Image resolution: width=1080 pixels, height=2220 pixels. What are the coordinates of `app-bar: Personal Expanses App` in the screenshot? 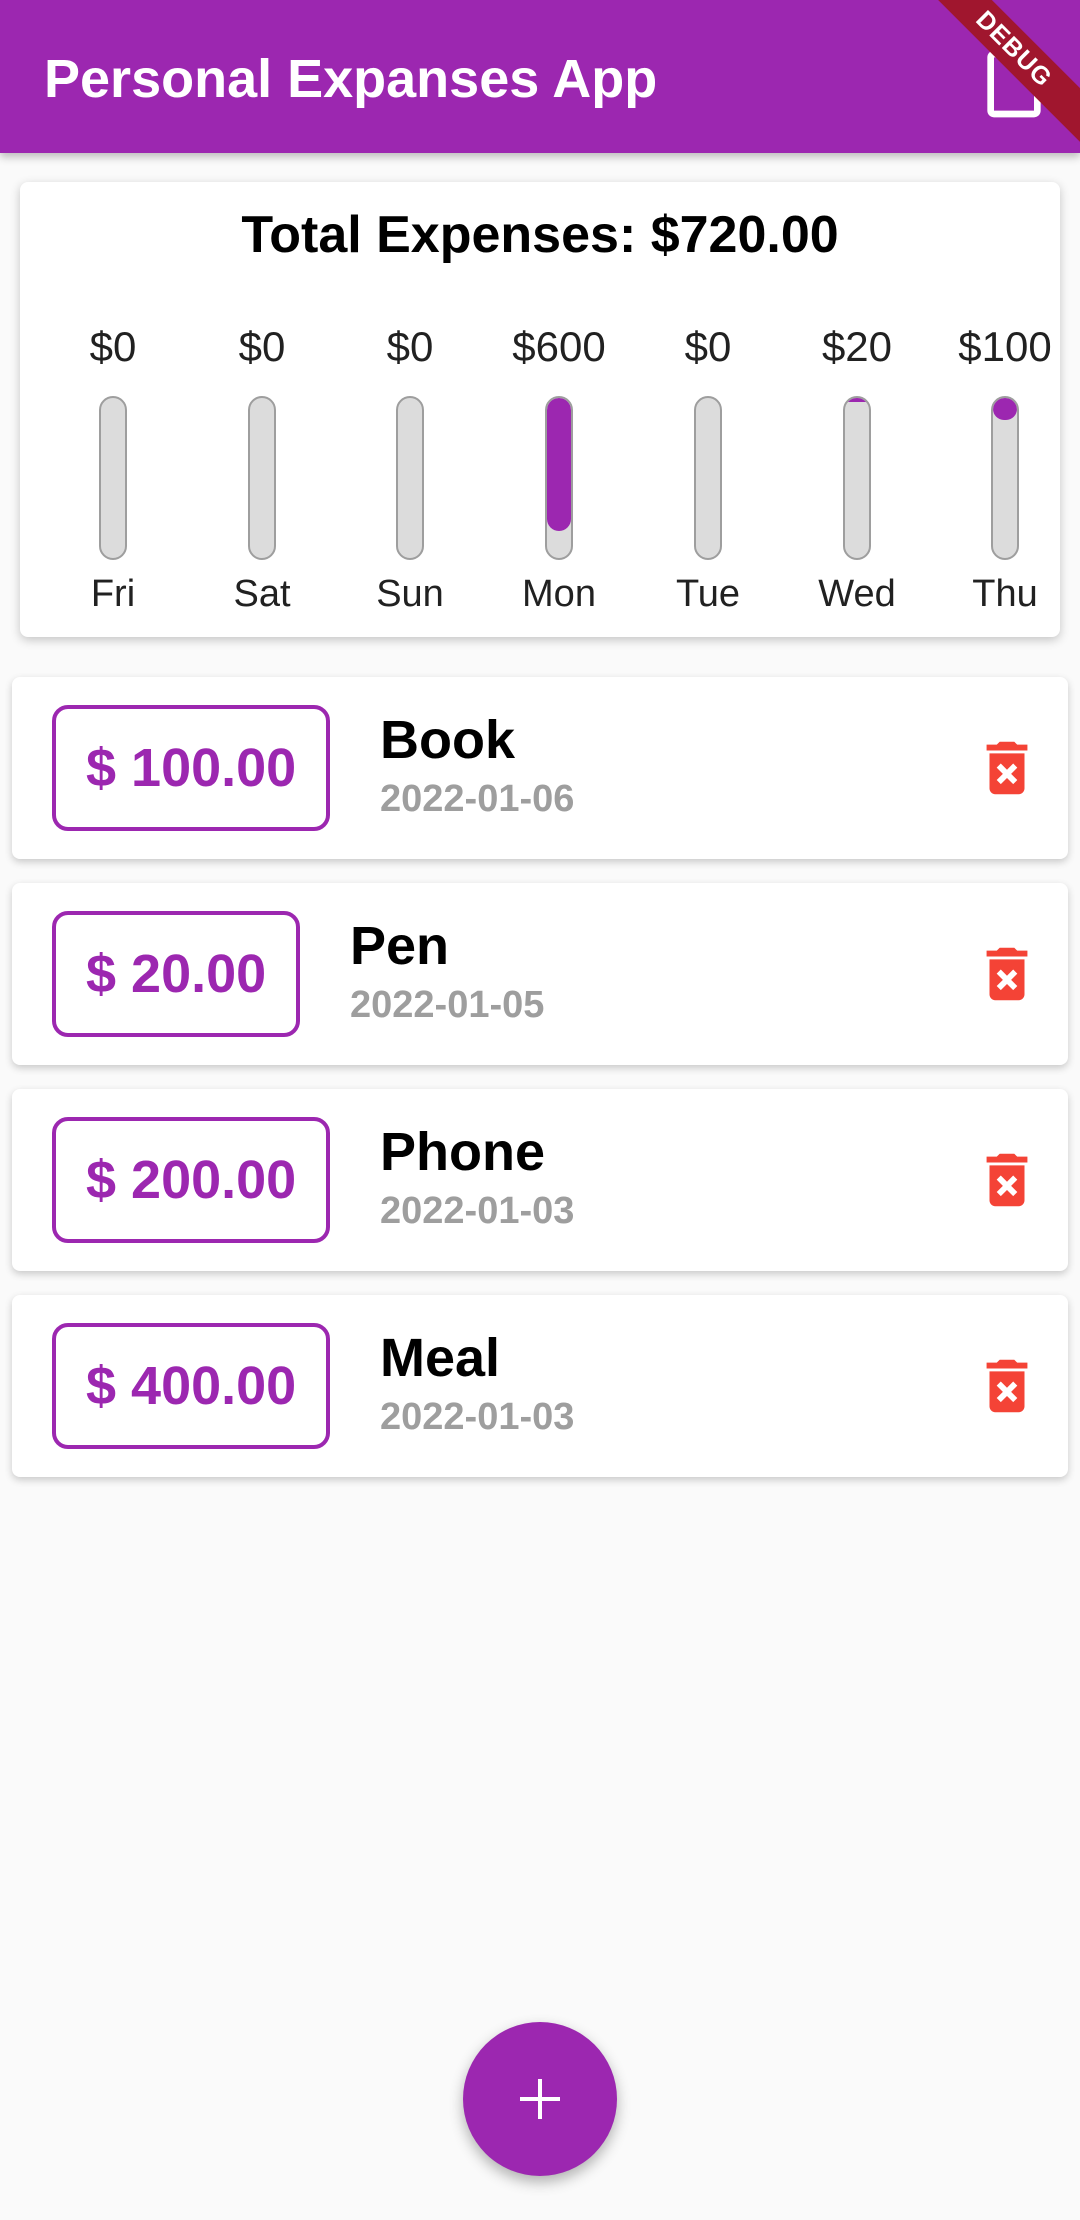 It's located at (540, 76).